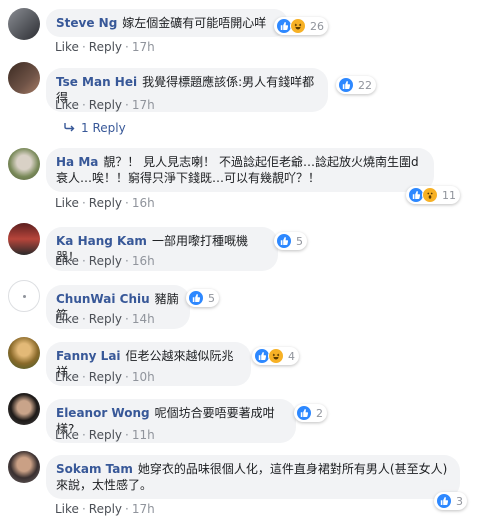  What do you see at coordinates (365, 85) in the screenshot?
I see `reaction-count: 22` at bounding box center [365, 85].